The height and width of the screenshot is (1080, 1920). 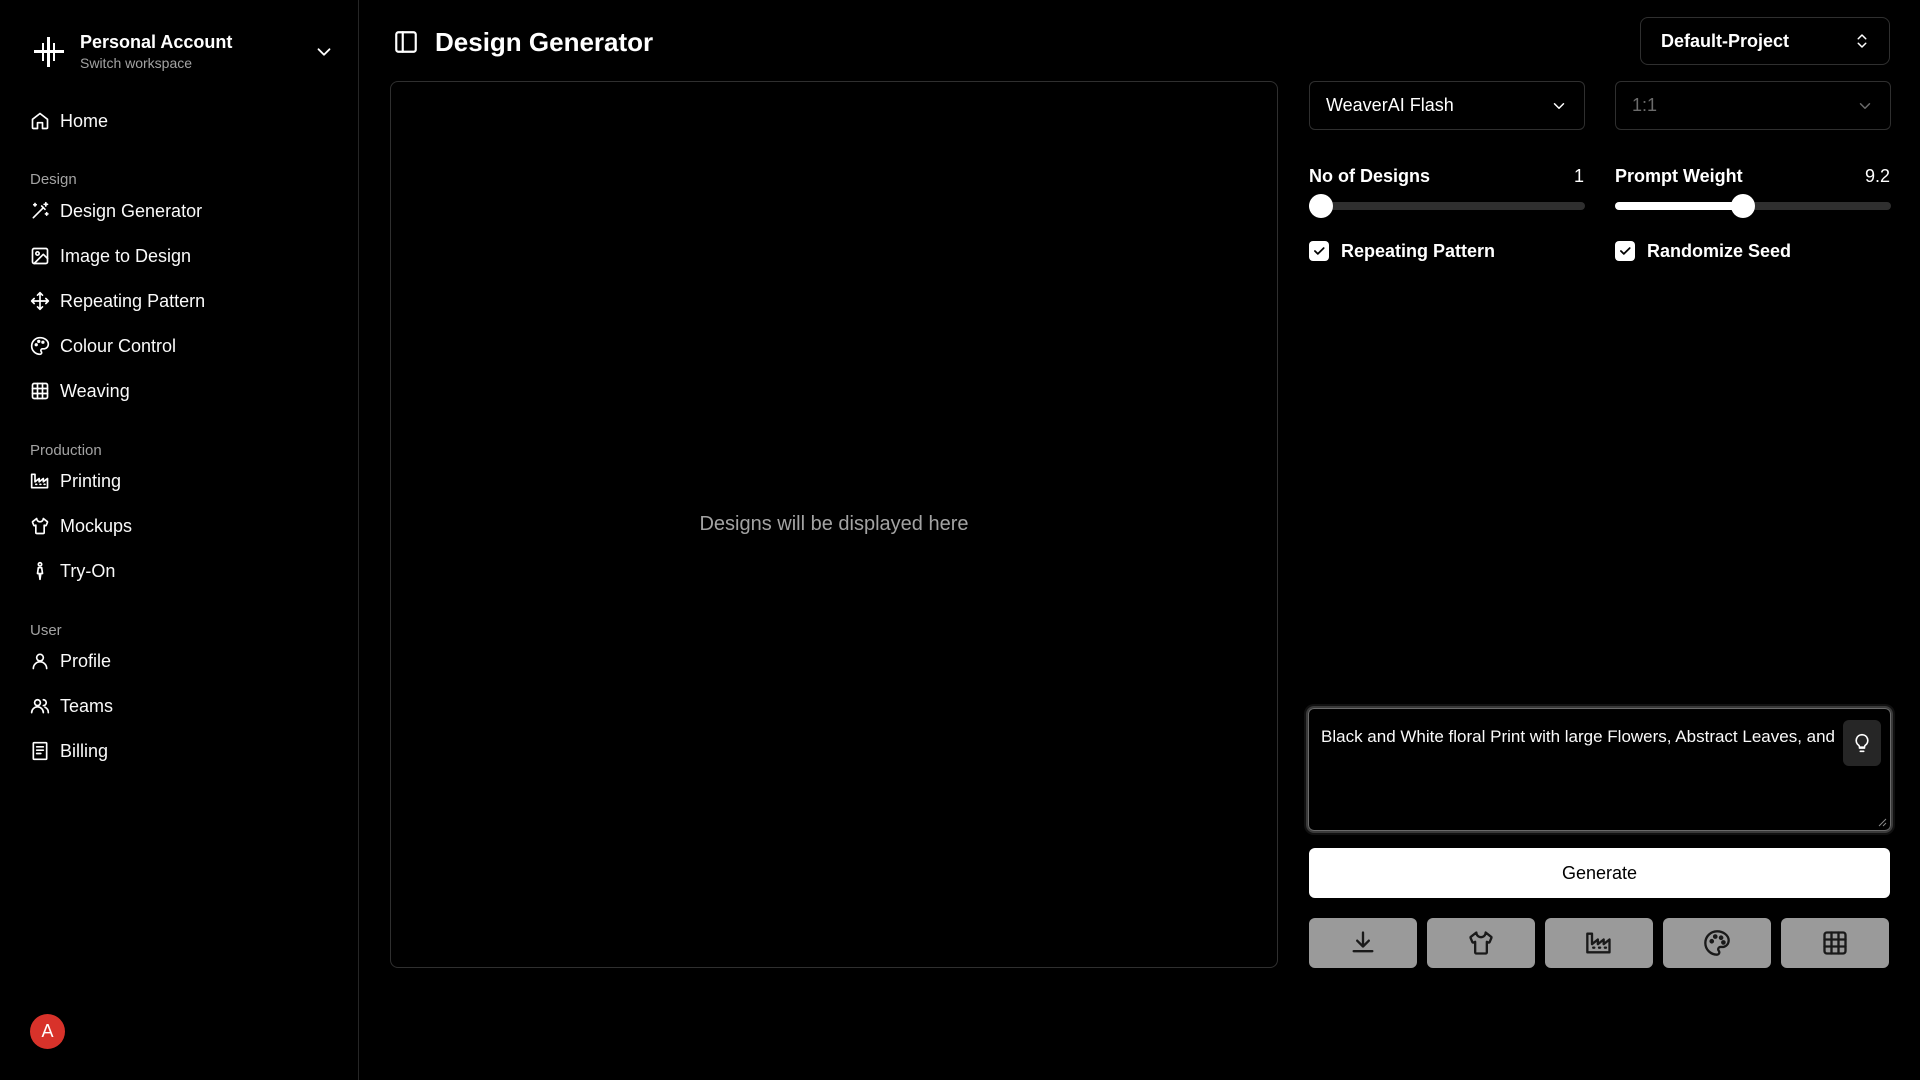 What do you see at coordinates (118, 345) in the screenshot?
I see `sidebar-item-label: Colour Control` at bounding box center [118, 345].